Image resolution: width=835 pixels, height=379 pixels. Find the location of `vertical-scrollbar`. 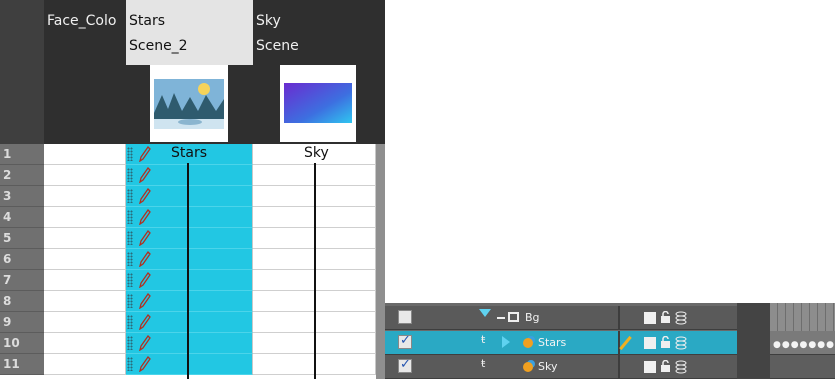

vertical-scrollbar is located at coordinates (380, 261).